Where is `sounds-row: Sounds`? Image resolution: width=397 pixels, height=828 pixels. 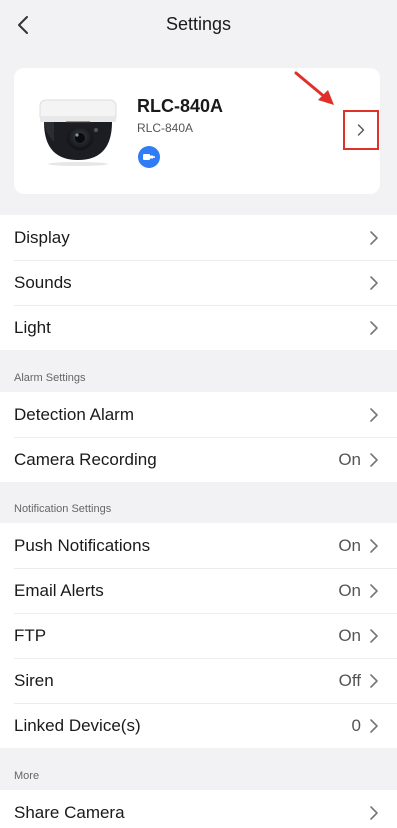 sounds-row: Sounds is located at coordinates (198, 282).